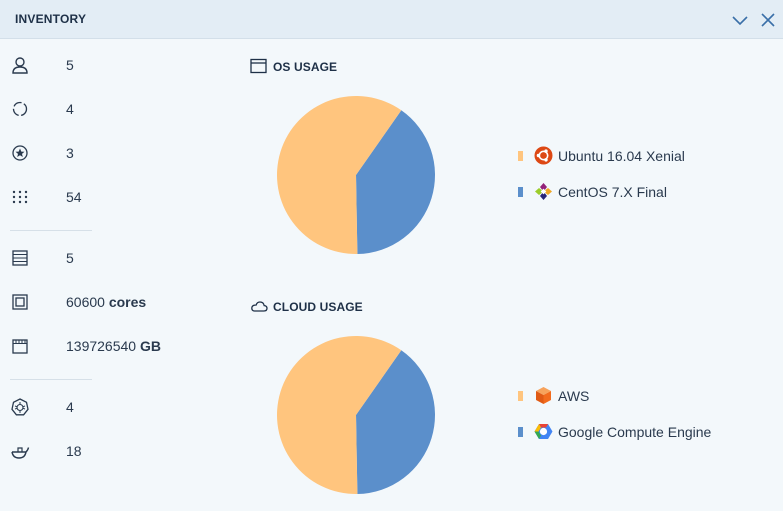 The width and height of the screenshot is (783, 511). What do you see at coordinates (574, 396) in the screenshot?
I see `legend-label: AWS` at bounding box center [574, 396].